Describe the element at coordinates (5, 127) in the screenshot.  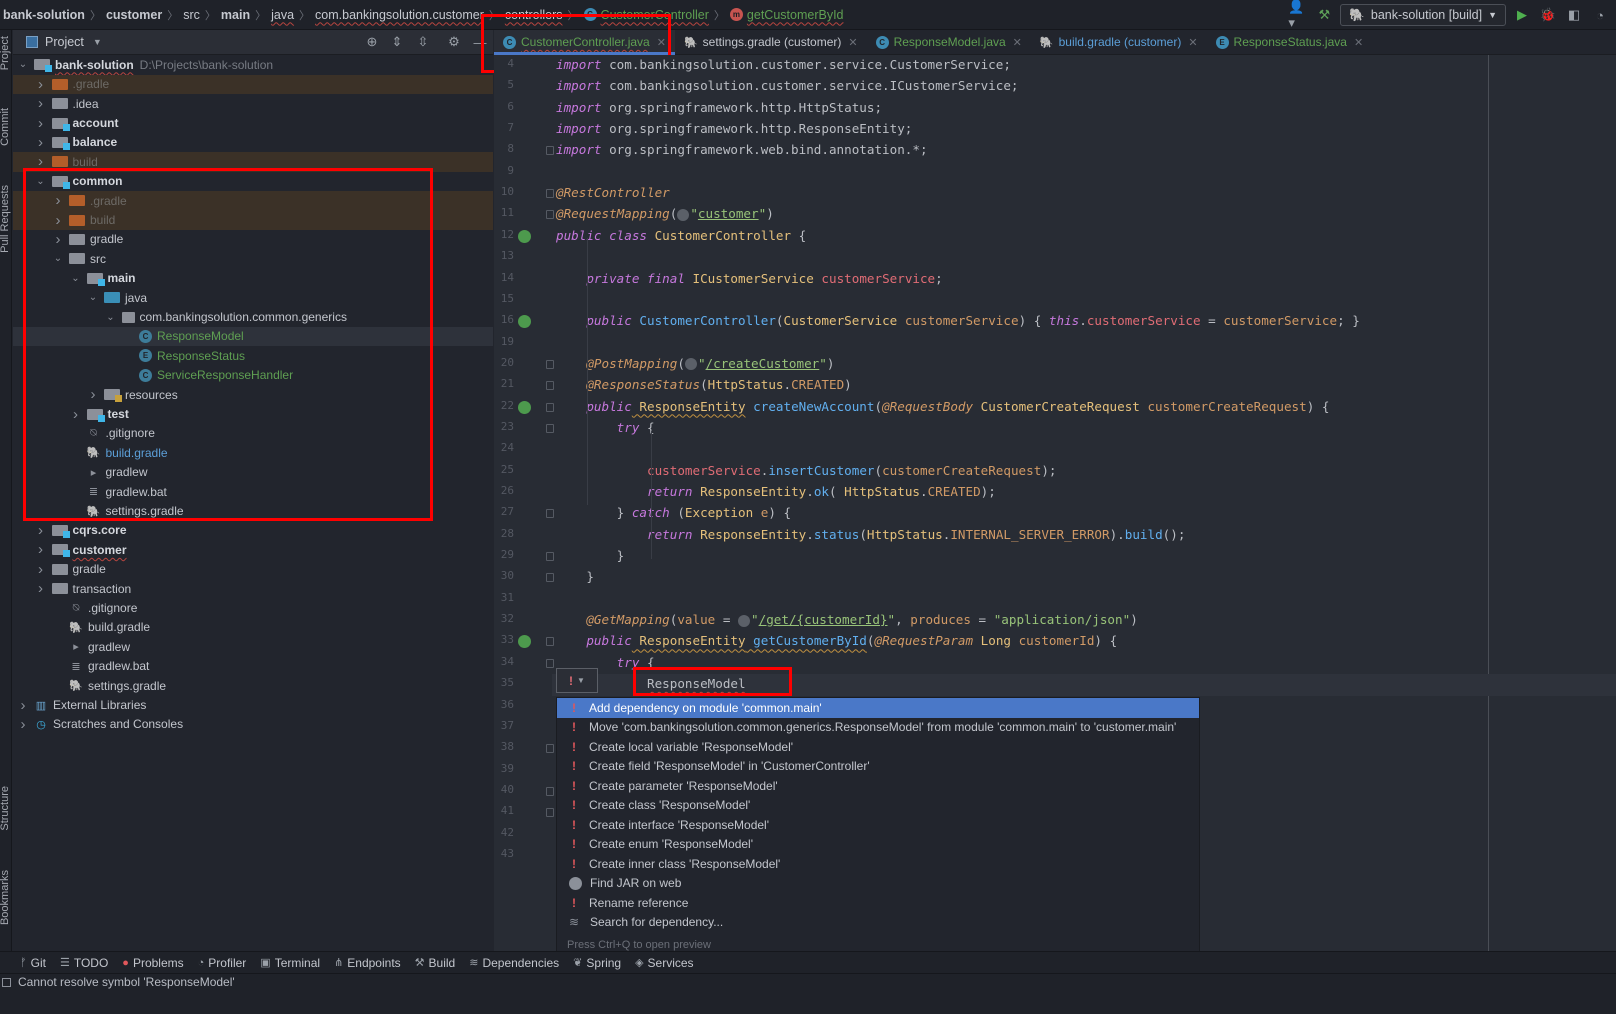
I see `tool-window-commit: Commit` at that location.